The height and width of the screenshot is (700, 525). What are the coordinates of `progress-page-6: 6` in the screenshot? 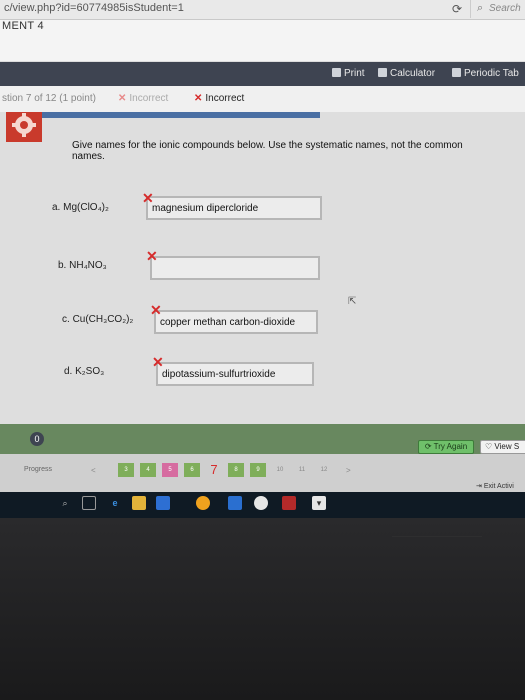 It's located at (192, 470).